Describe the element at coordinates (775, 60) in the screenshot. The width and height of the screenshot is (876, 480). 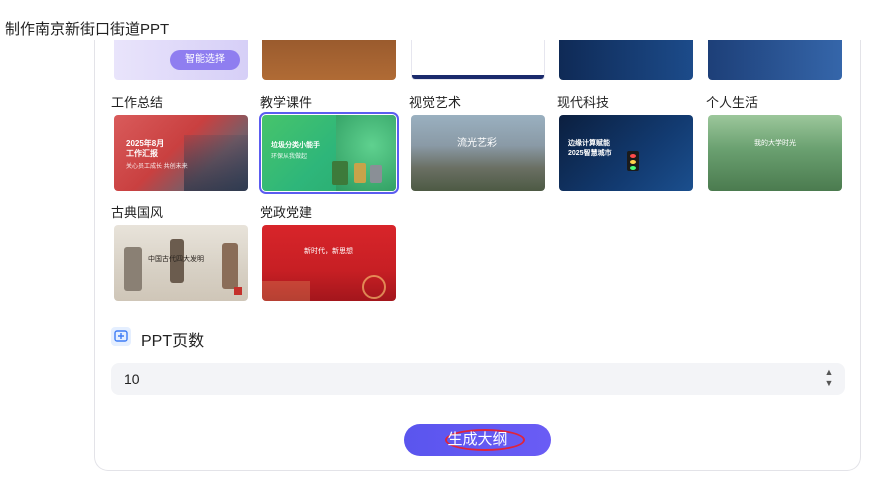
I see `template-thumb-city` at that location.